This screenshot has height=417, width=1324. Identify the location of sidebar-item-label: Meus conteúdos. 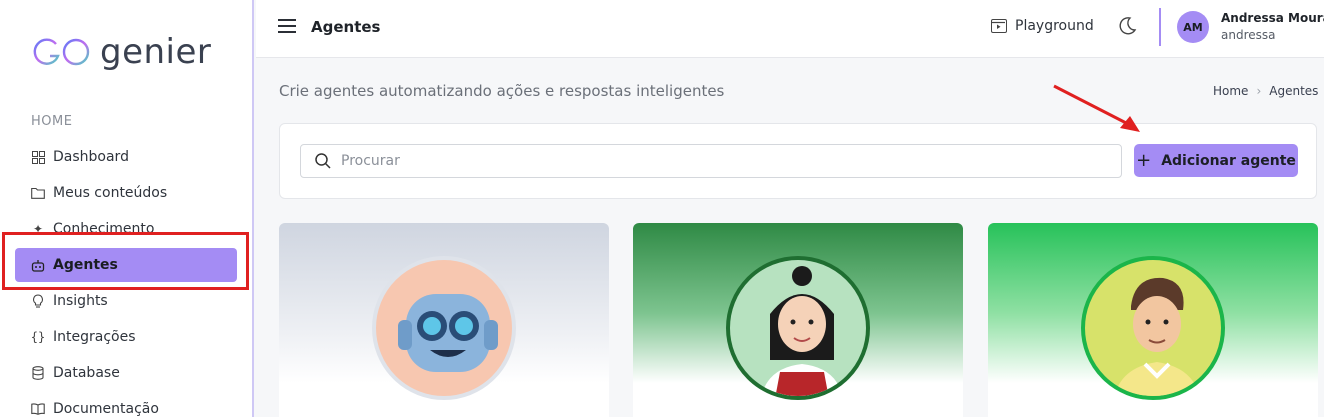
(110, 193).